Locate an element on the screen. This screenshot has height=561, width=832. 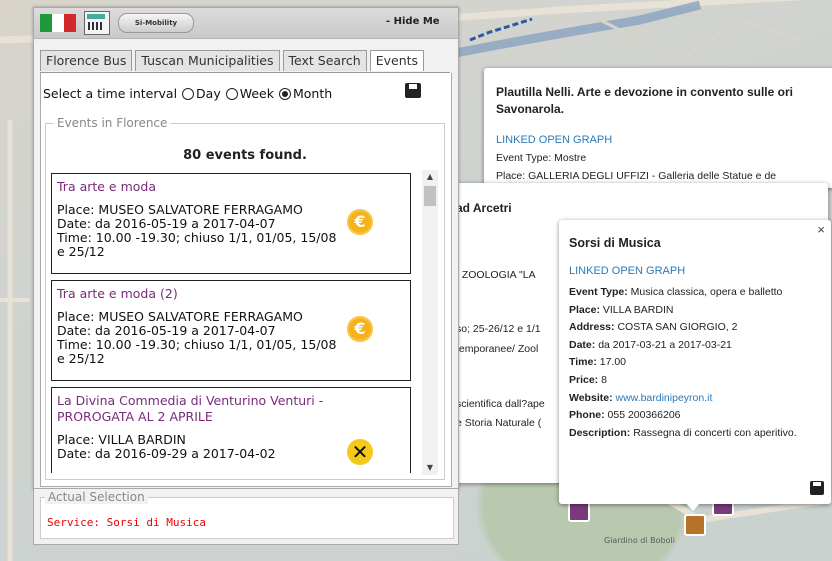
event-place: Place: VILLA BARDIN is located at coordinates (121, 439).